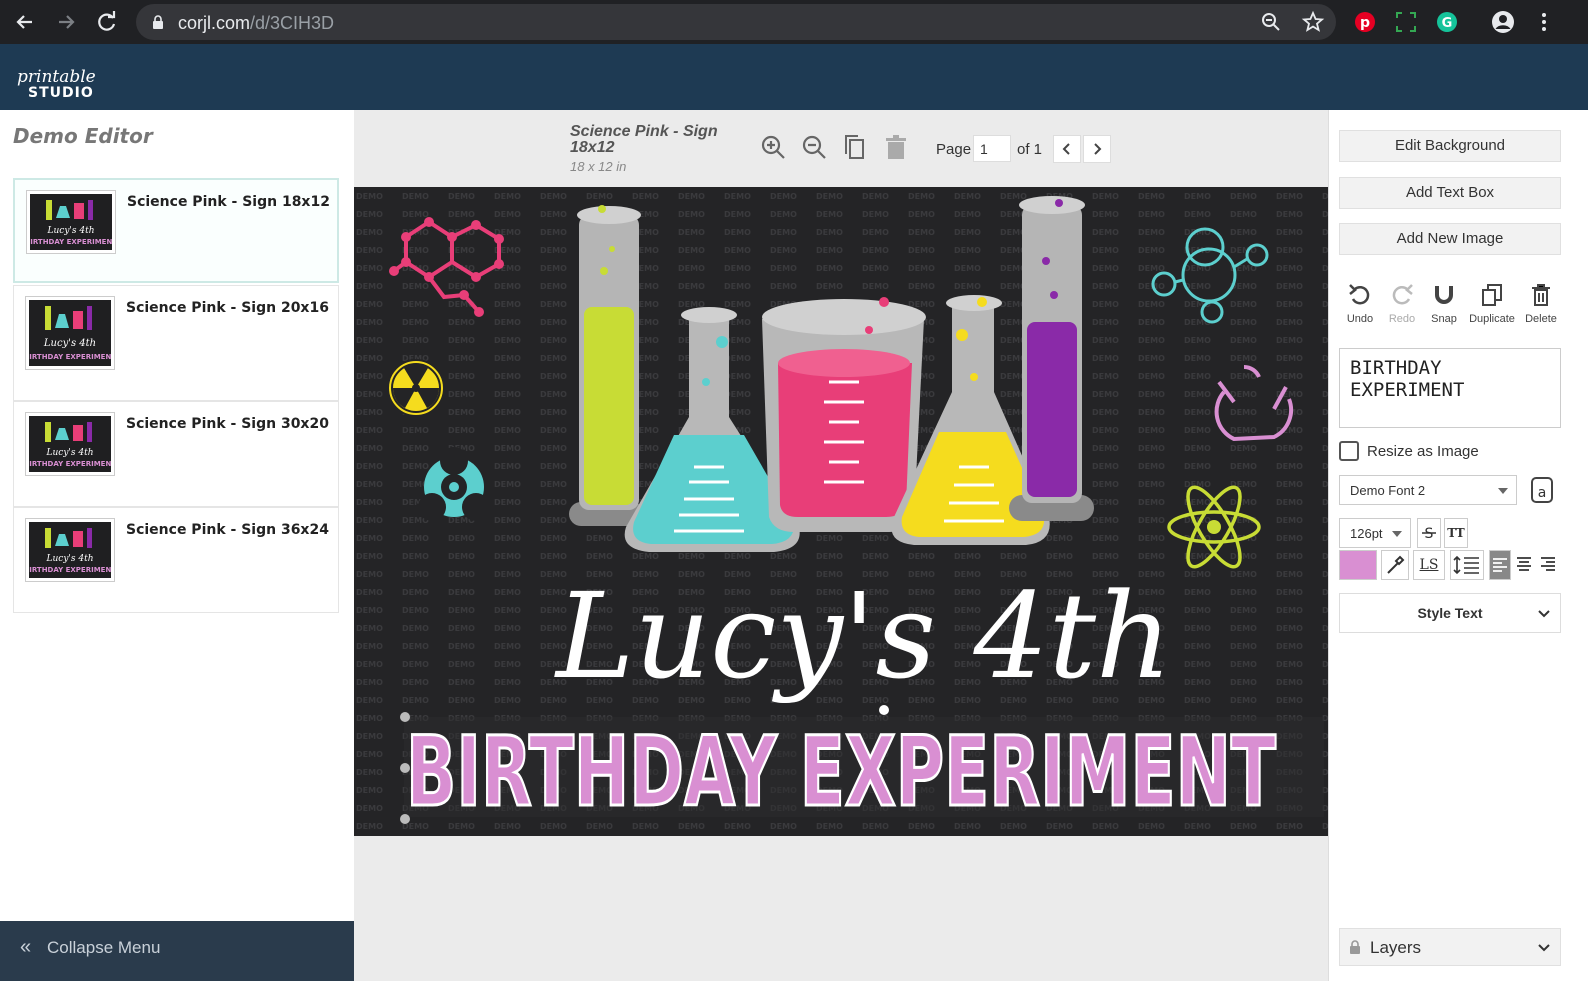 This screenshot has height=981, width=1588. What do you see at coordinates (25, 22) in the screenshot?
I see `back-icon` at bounding box center [25, 22].